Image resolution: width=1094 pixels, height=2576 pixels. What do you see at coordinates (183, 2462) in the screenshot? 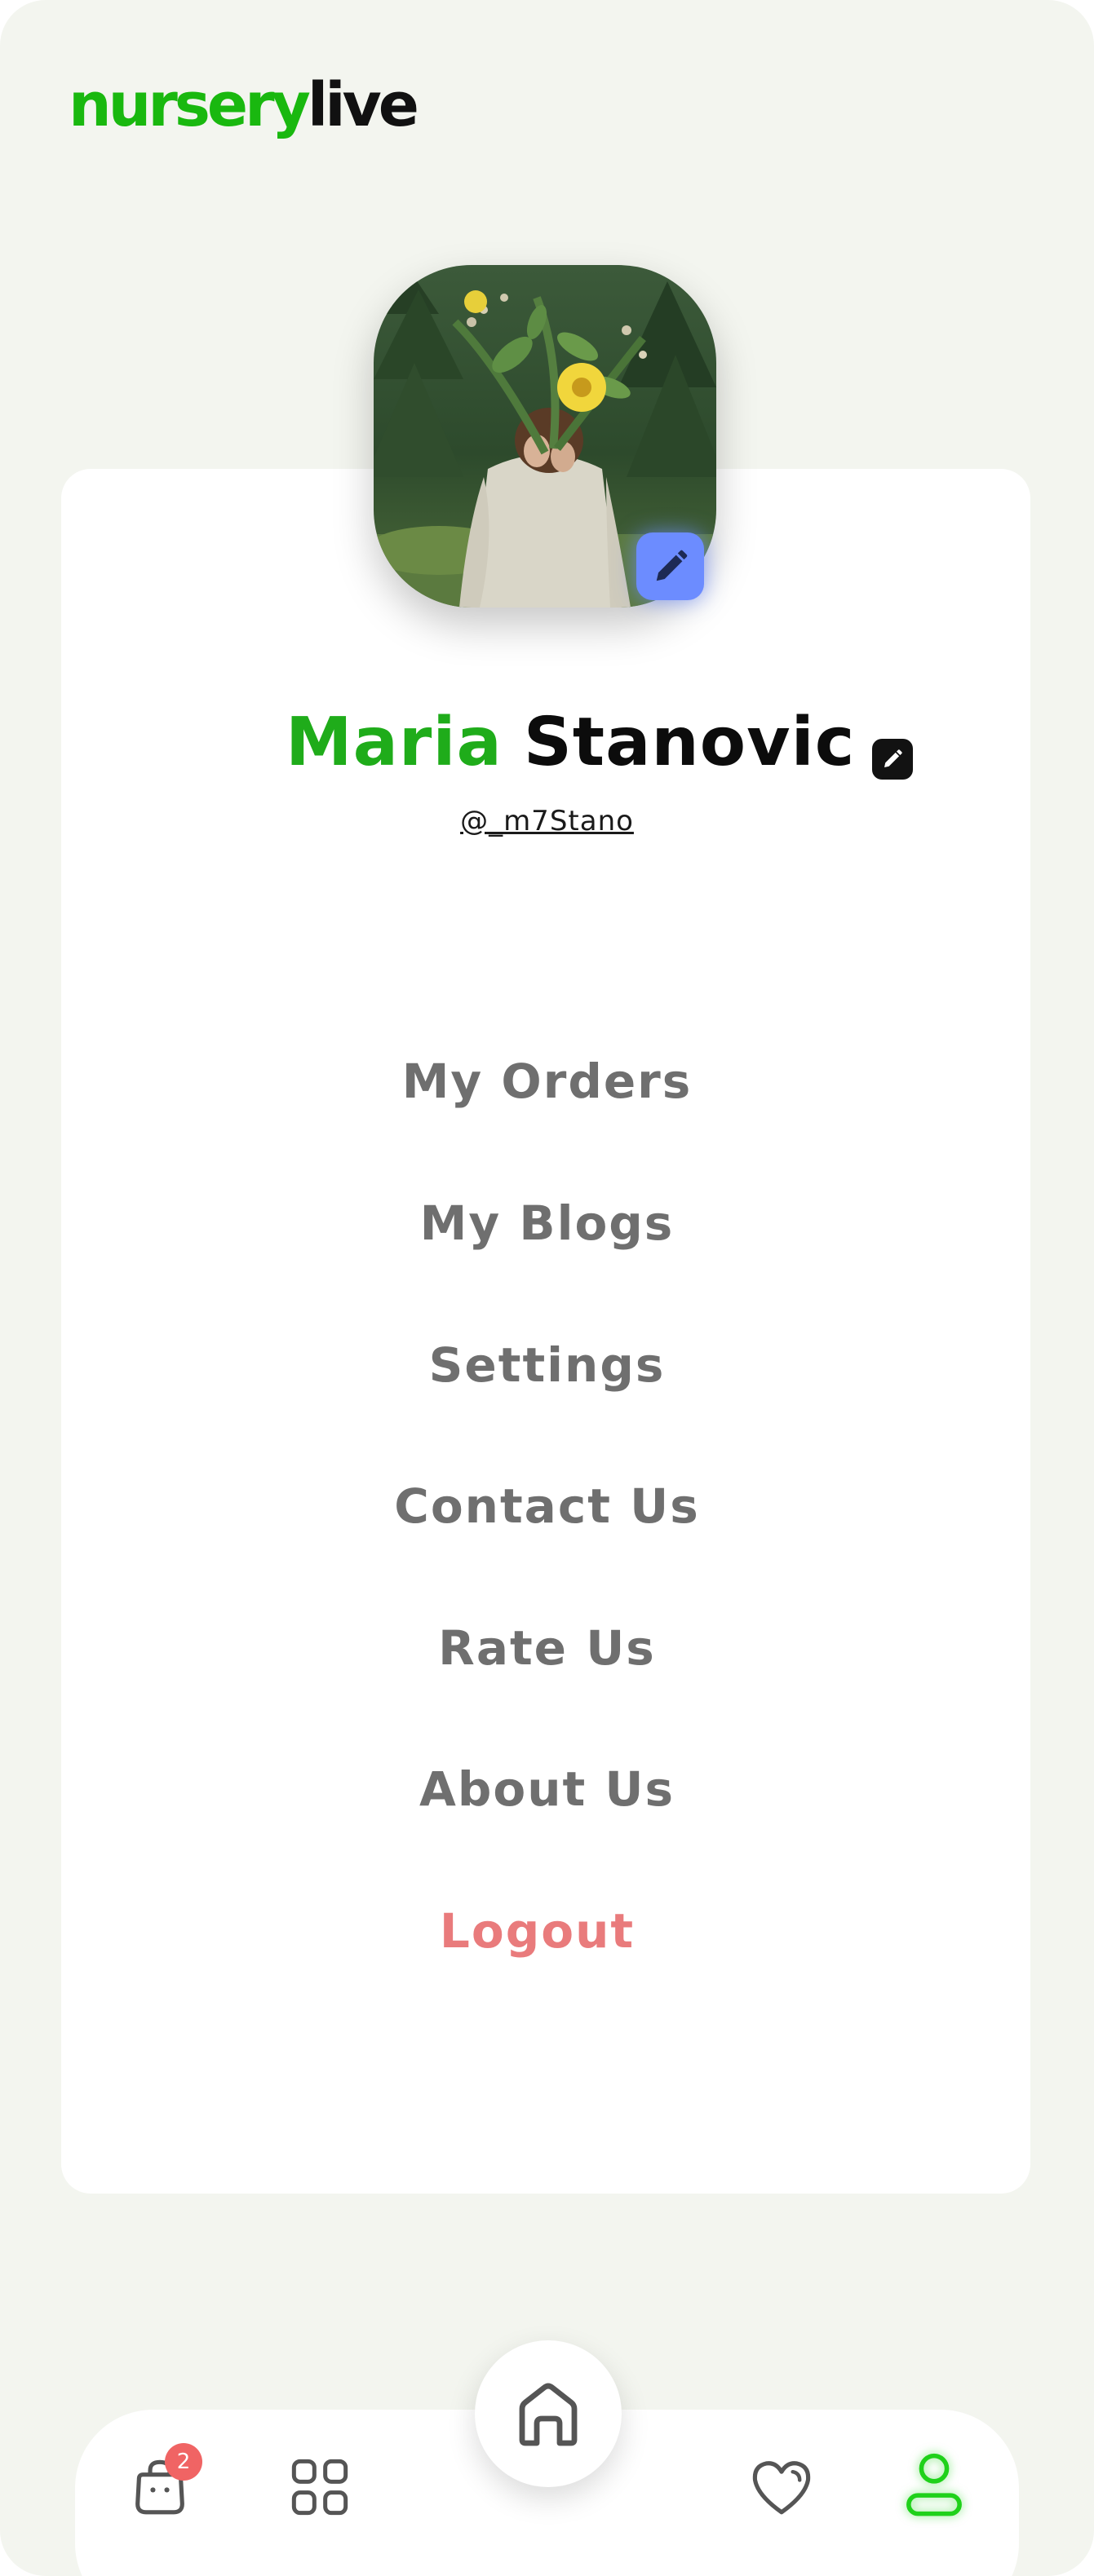
I see `cart-count-badge: 2` at bounding box center [183, 2462].